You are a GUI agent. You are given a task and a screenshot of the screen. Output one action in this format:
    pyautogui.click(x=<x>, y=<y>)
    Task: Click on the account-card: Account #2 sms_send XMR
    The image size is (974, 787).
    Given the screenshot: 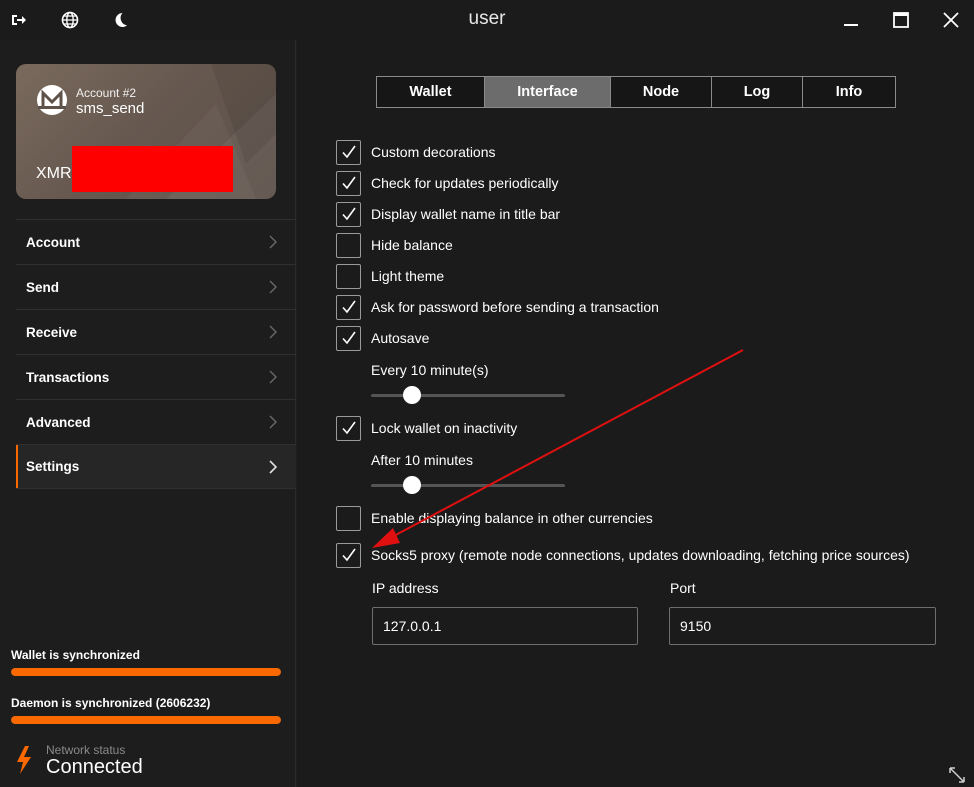 What is the action you would take?
    pyautogui.click(x=146, y=131)
    